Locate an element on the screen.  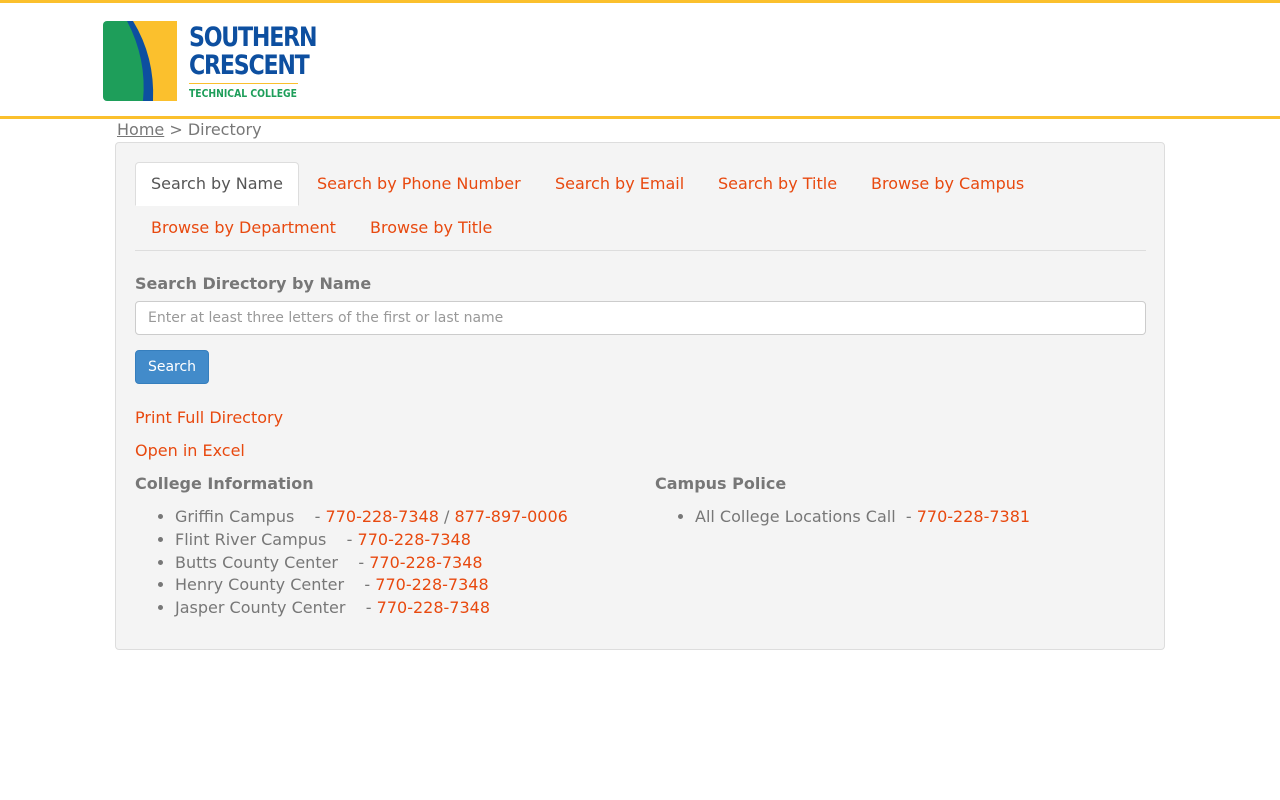
breadcrumb-home-link: Home is located at coordinates (140, 129).